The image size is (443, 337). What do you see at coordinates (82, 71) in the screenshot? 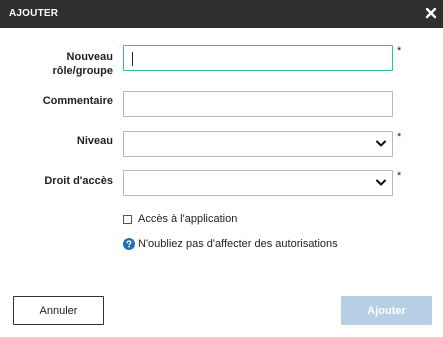
I see `role-label-line2: rôle/groupe` at bounding box center [82, 71].